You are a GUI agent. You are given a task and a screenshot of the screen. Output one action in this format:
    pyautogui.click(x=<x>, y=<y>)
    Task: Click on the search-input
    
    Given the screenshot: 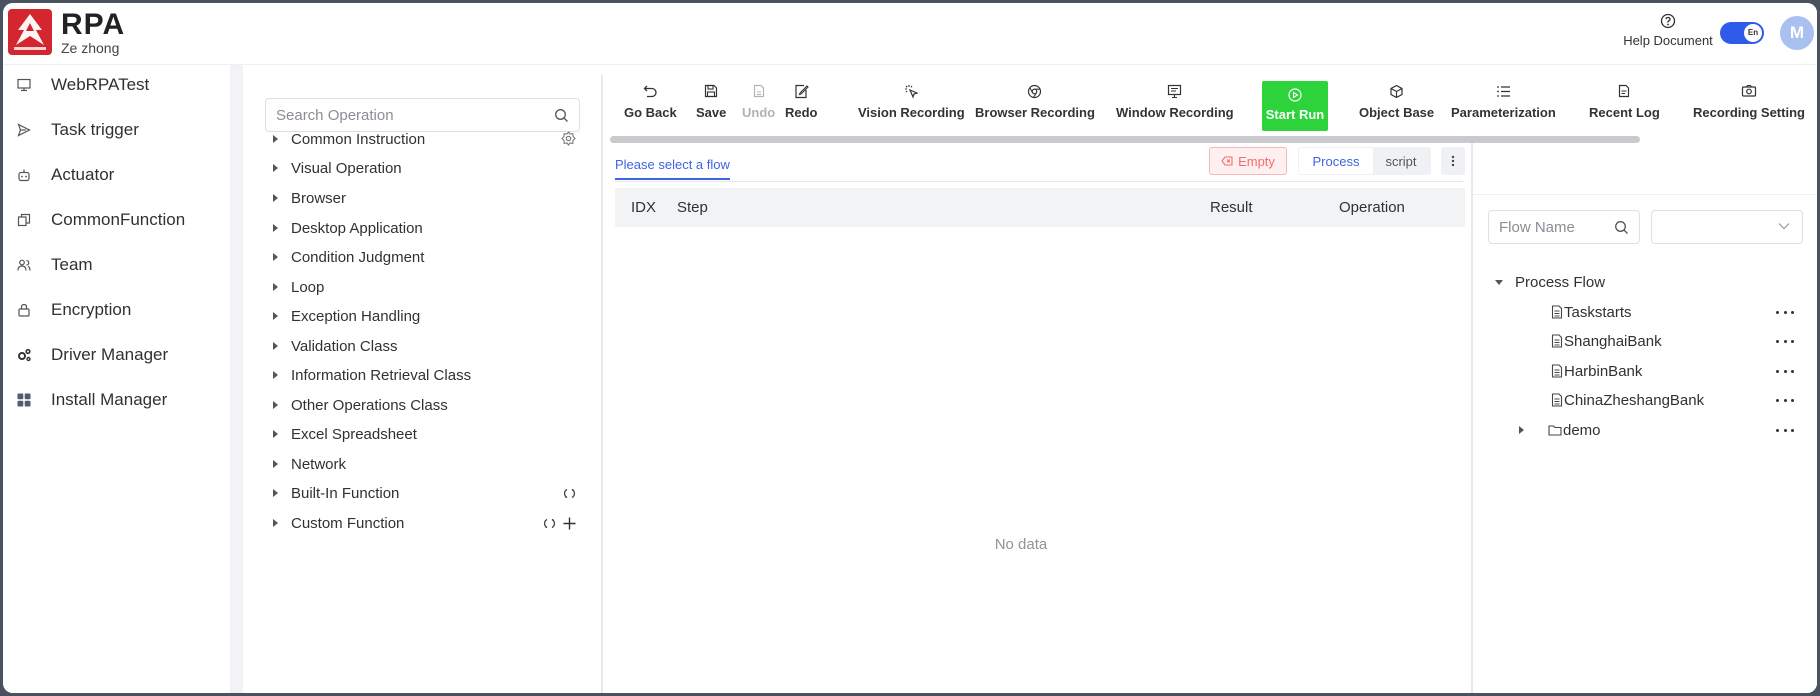 What is the action you would take?
    pyautogui.click(x=401, y=115)
    